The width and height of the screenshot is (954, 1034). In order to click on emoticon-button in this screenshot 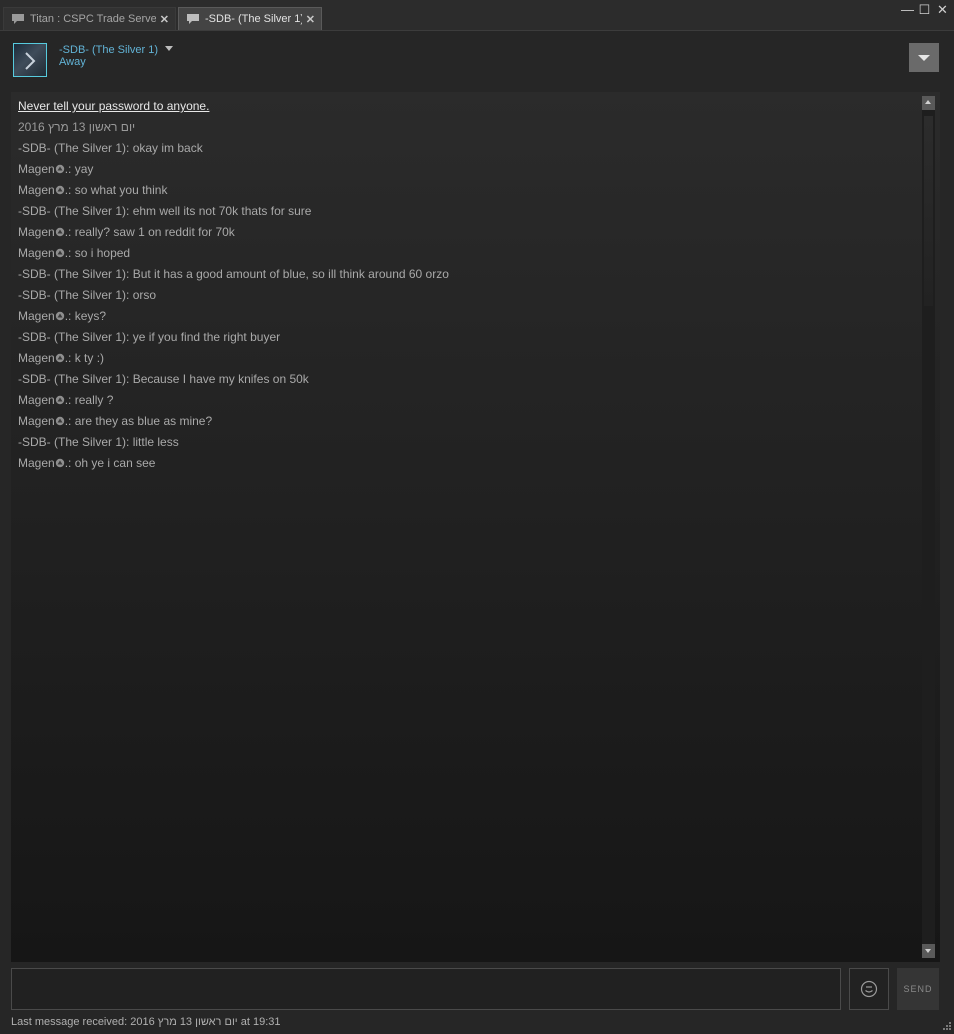, I will do `click(869, 989)`.